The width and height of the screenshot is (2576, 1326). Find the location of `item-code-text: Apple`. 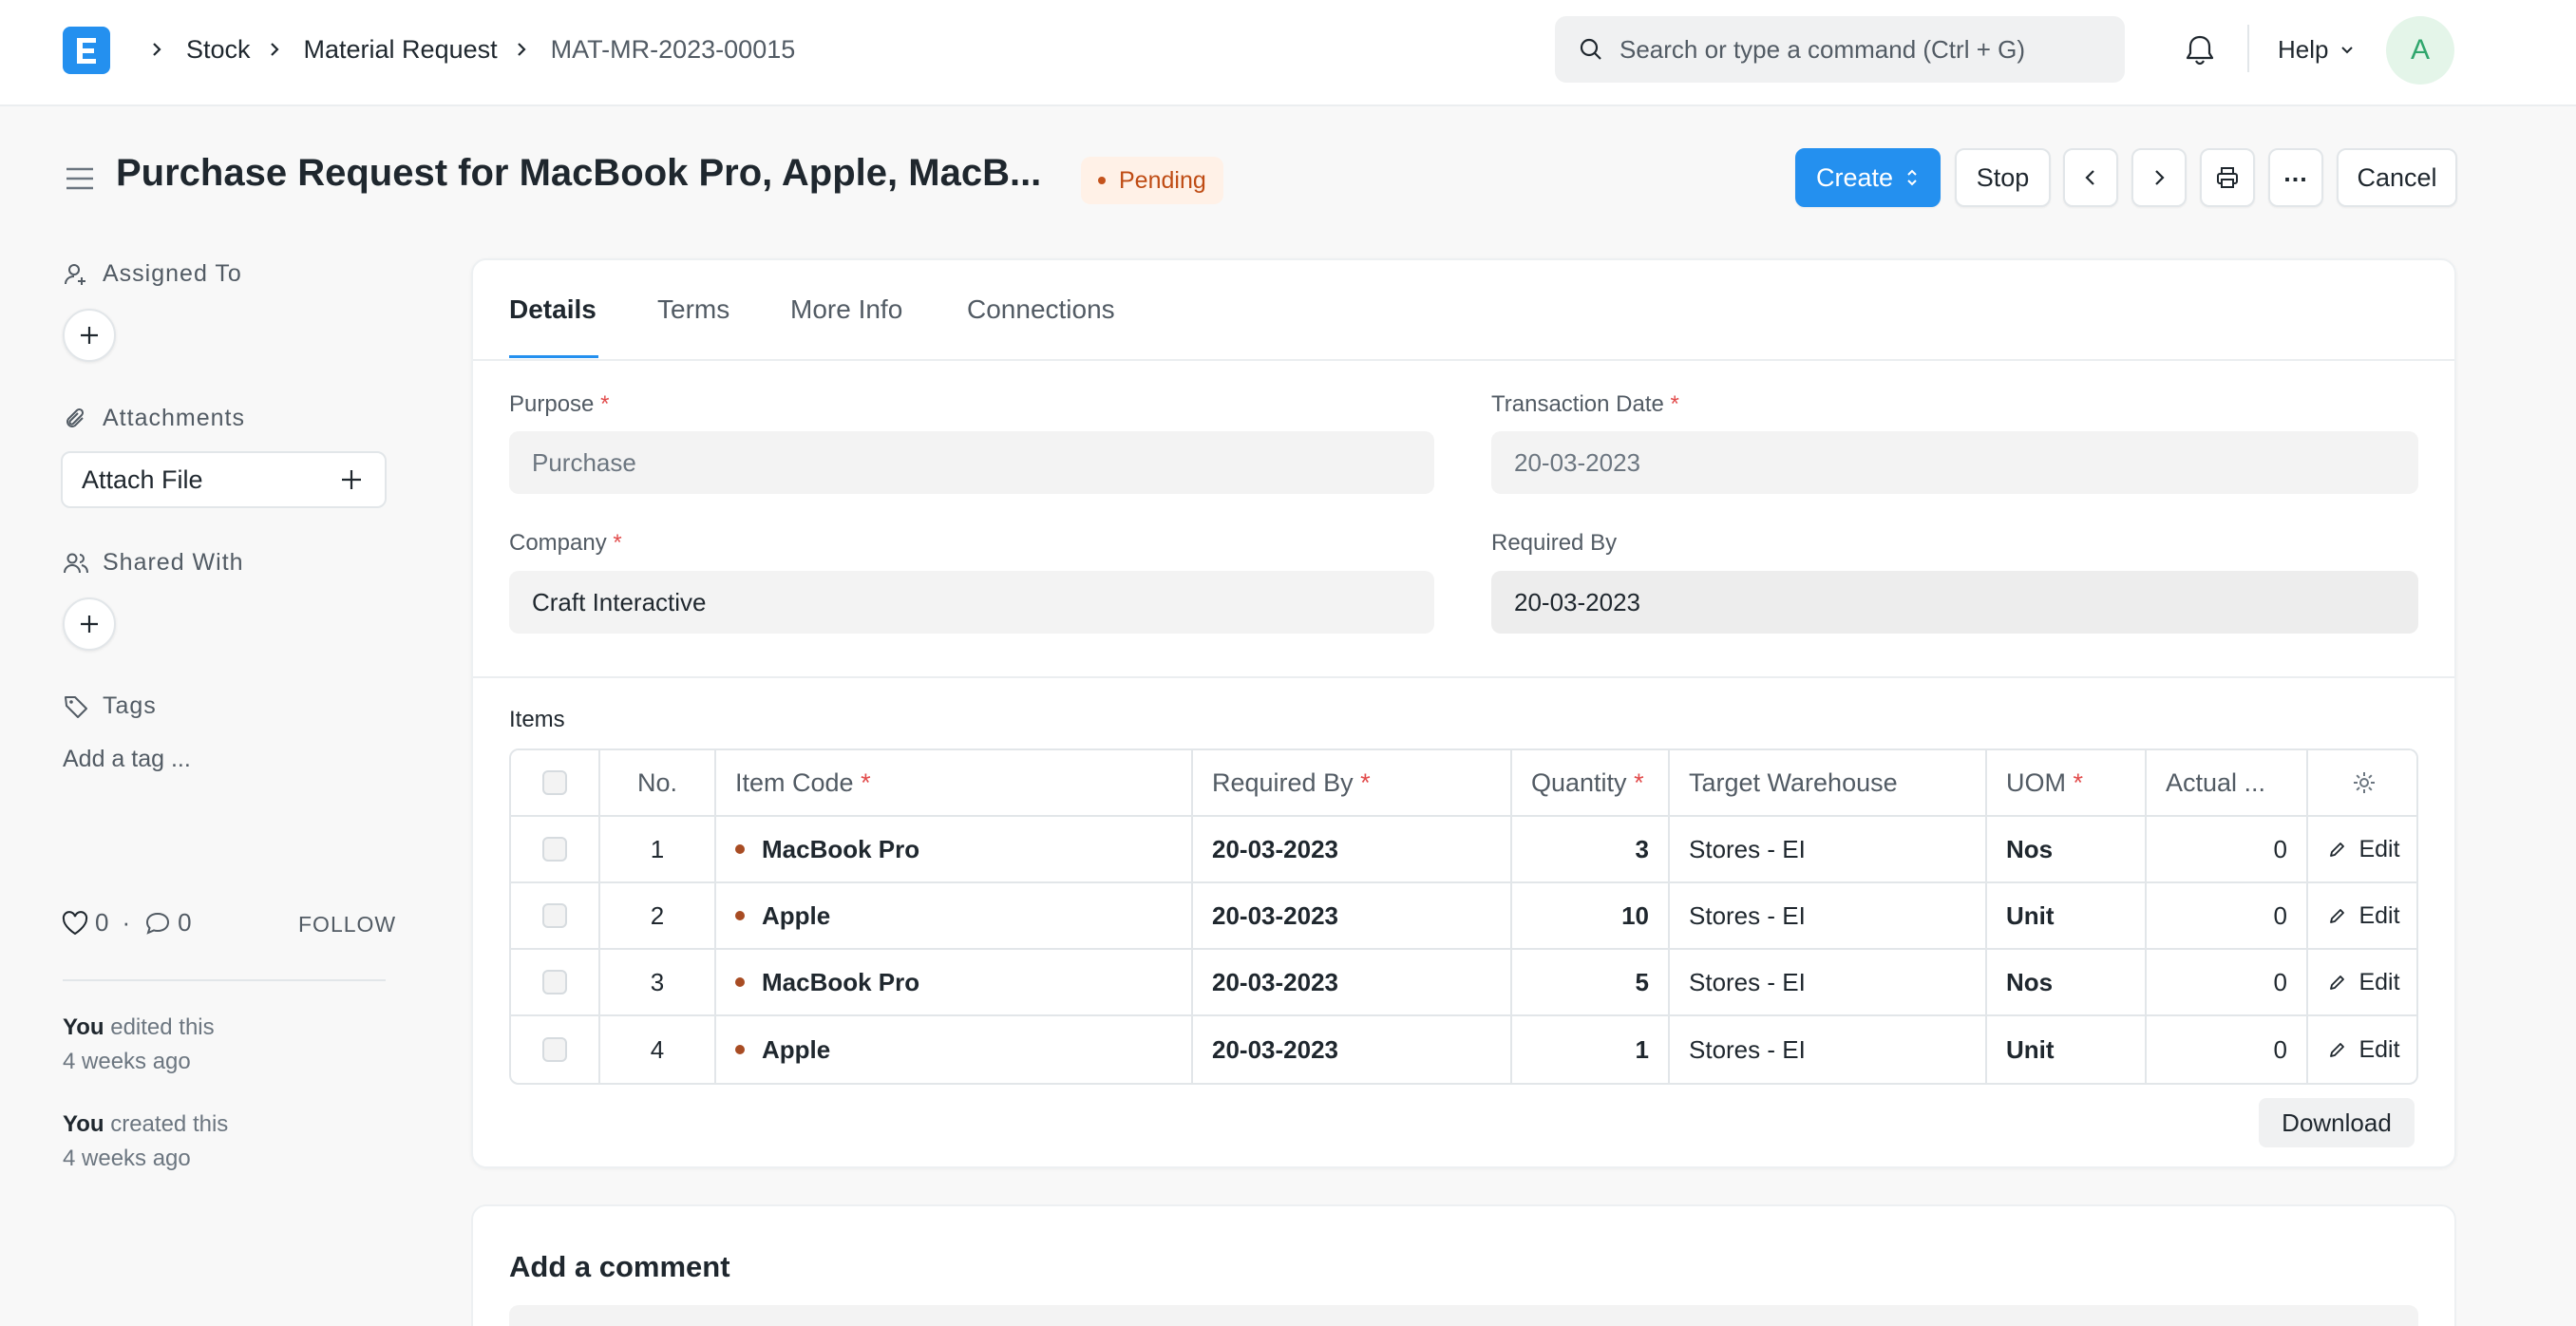

item-code-text: Apple is located at coordinates (796, 915).